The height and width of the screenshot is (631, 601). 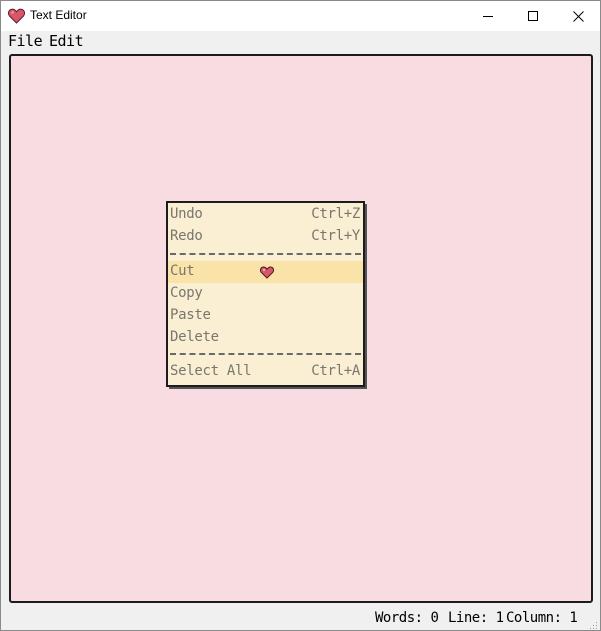 I want to click on menu-item-label: Redo, so click(x=186, y=236).